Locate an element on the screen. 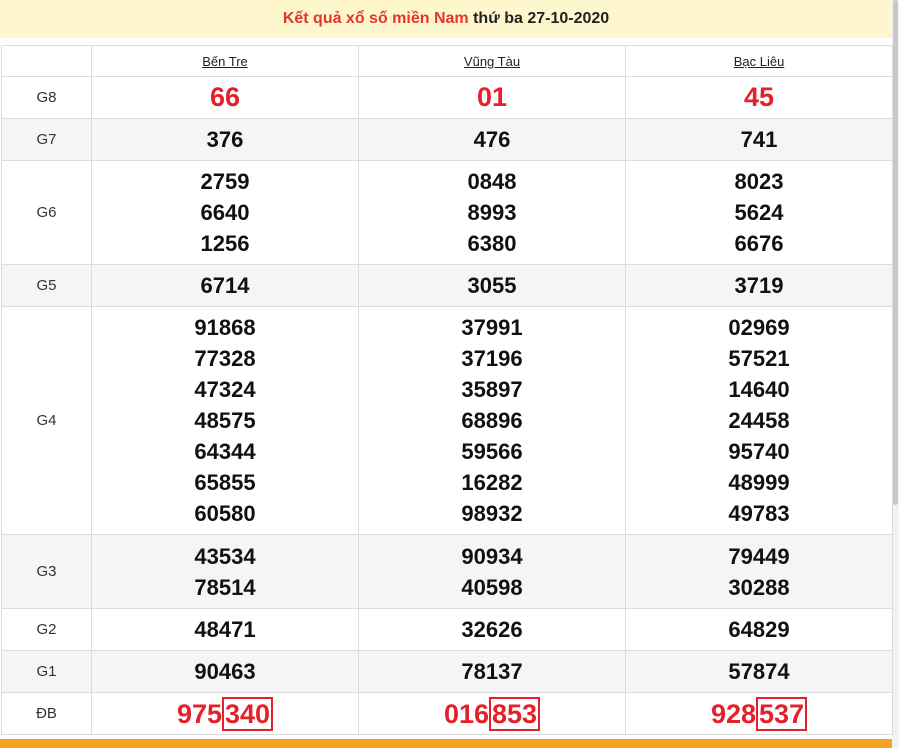 Image resolution: width=899 pixels, height=748 pixels. prize-number: 77328 is located at coordinates (225, 358).